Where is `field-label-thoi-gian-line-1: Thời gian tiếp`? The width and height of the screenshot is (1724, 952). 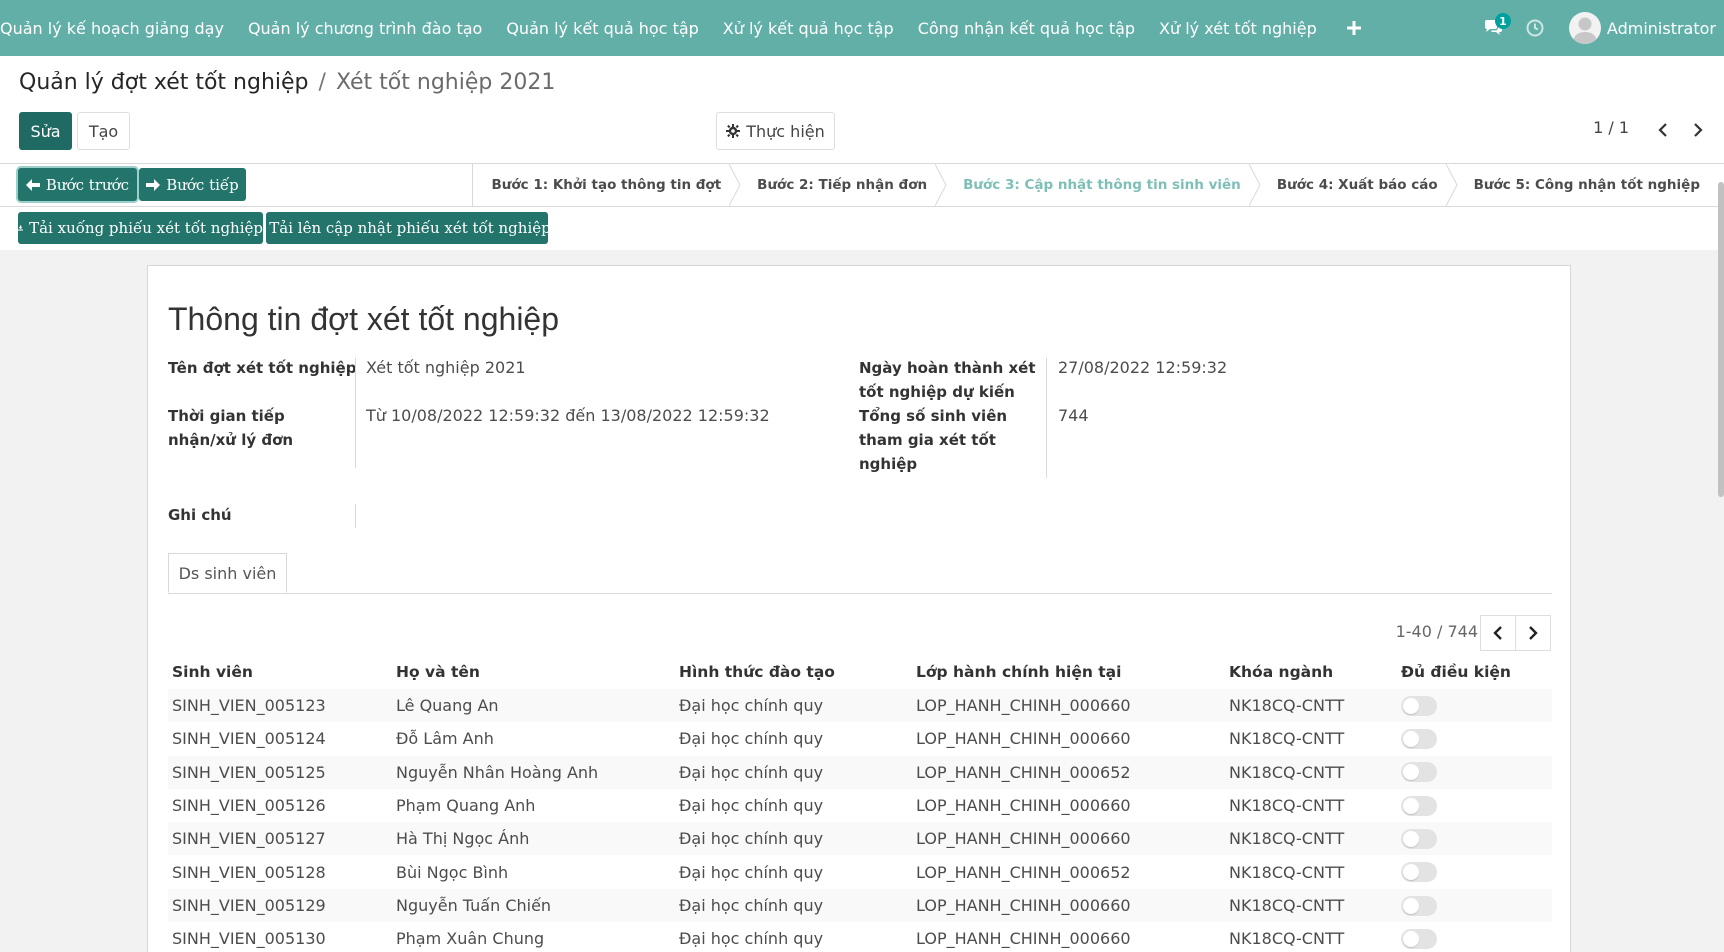
field-label-thoi-gian-line-1: Thời gian tiếp is located at coordinates (226, 416).